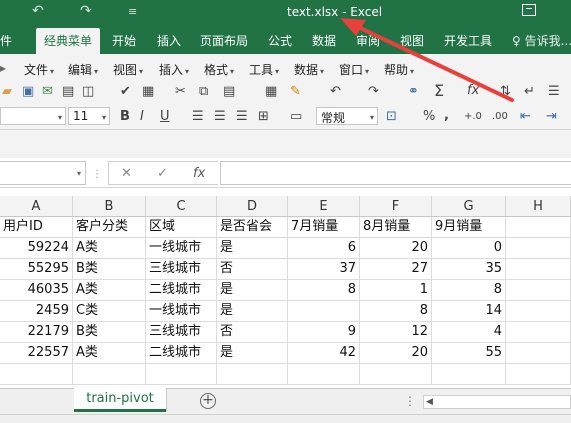 The width and height of the screenshot is (571, 423). Describe the element at coordinates (68, 41) in the screenshot. I see `tab-classic-menu: 经典菜单` at that location.